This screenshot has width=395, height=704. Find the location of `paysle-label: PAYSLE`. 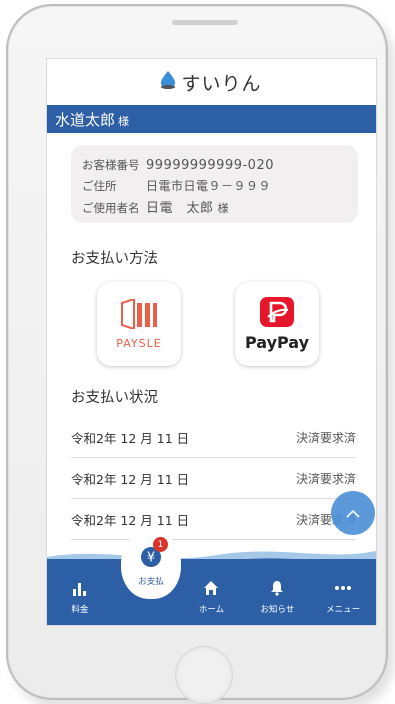

paysle-label: PAYSLE is located at coordinates (139, 343).